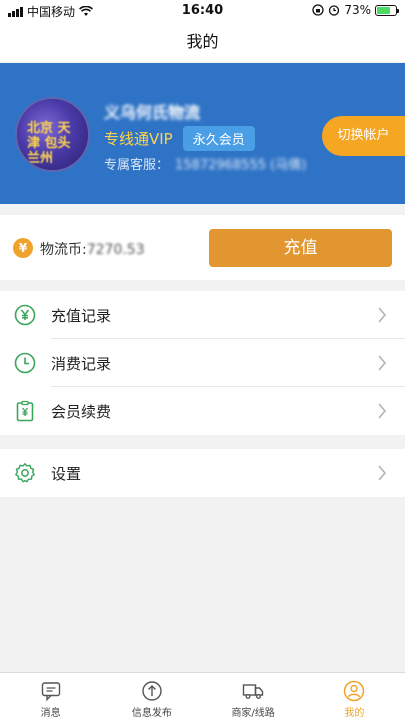  I want to click on avatar: 北京 天津 包头 兰州, so click(52, 134).